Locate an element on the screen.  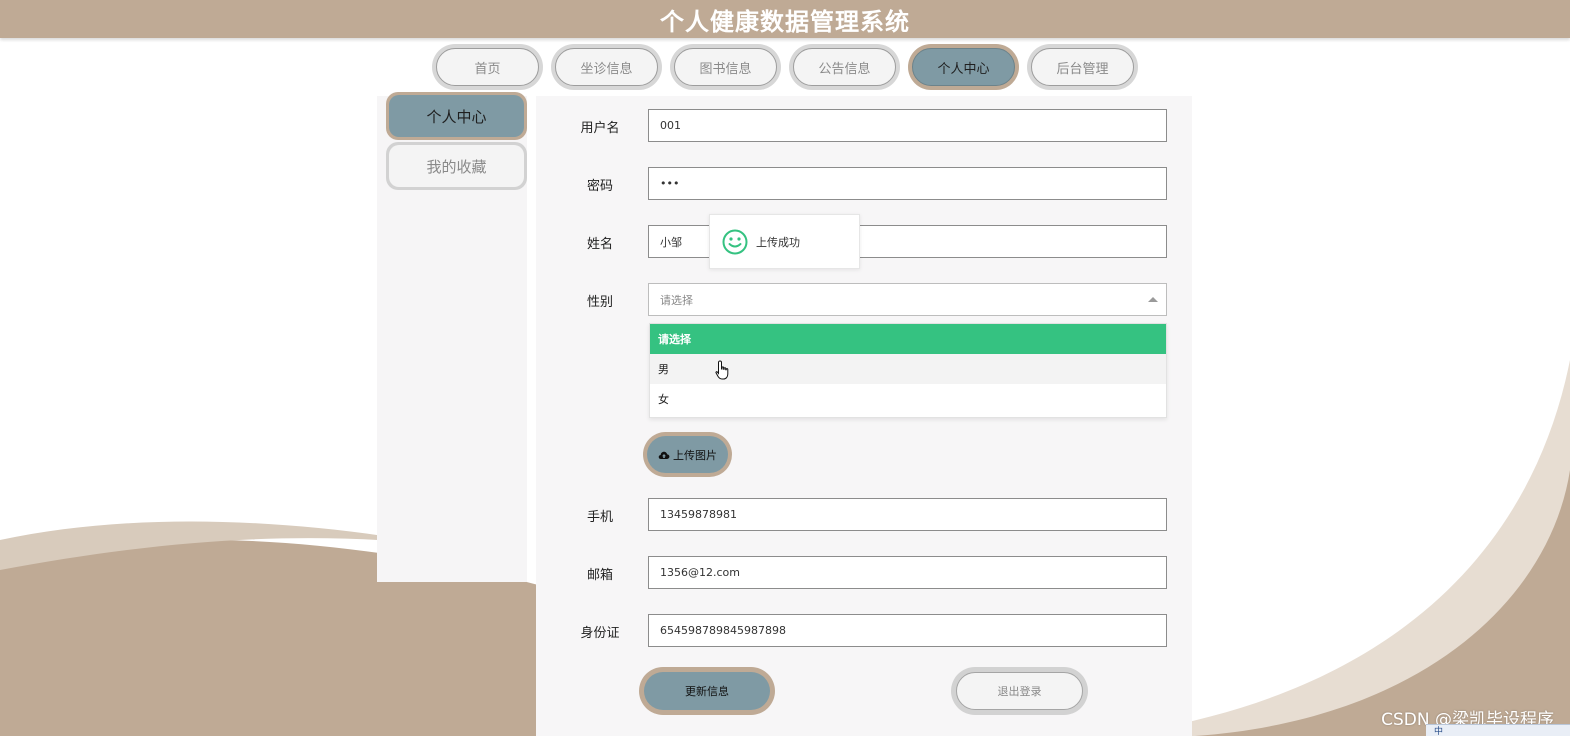
nav-admin-label: 后台管理 is located at coordinates (1082, 67).